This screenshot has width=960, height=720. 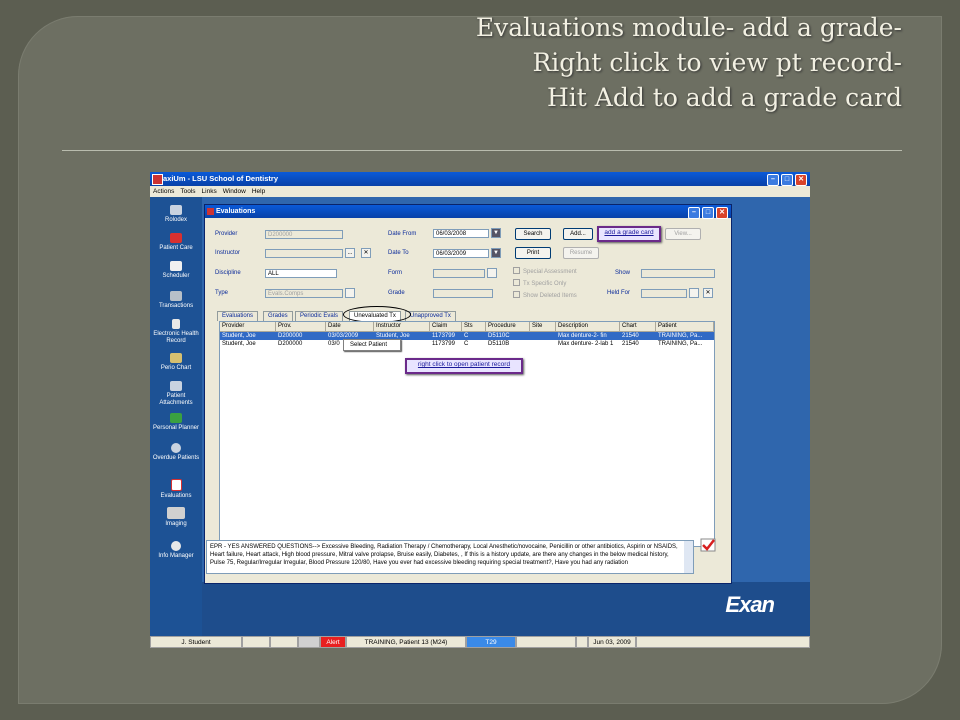 What do you see at coordinates (368, 345) in the screenshot?
I see `context-menu-select-patient: Select Patient` at bounding box center [368, 345].